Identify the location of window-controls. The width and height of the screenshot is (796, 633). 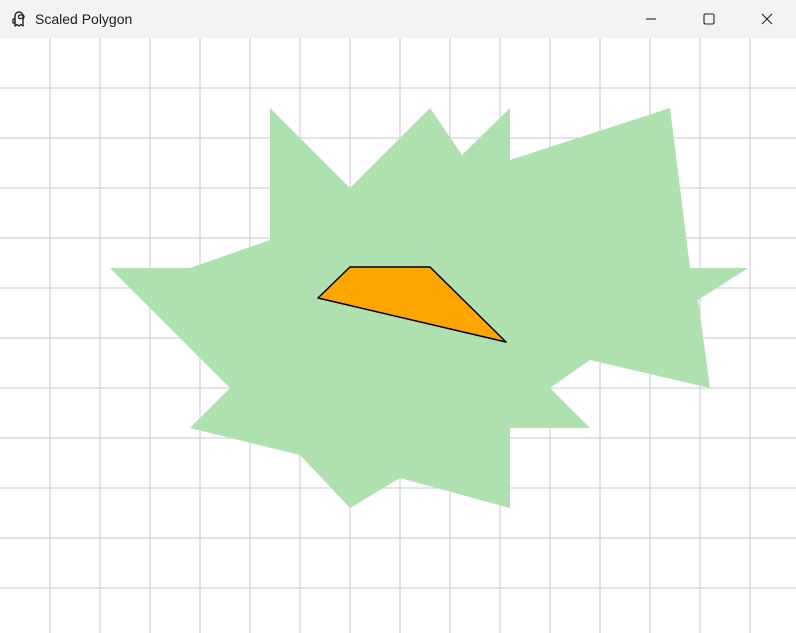
(709, 19).